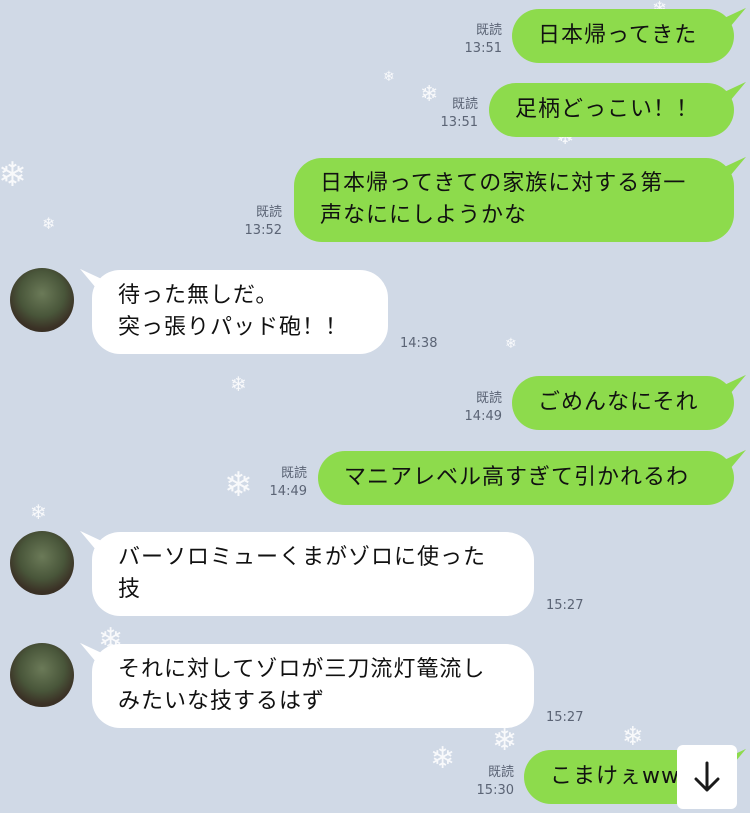 The width and height of the screenshot is (750, 813). I want to click on message-text-line: バーソロミューくまがゾロに使った, so click(302, 557).